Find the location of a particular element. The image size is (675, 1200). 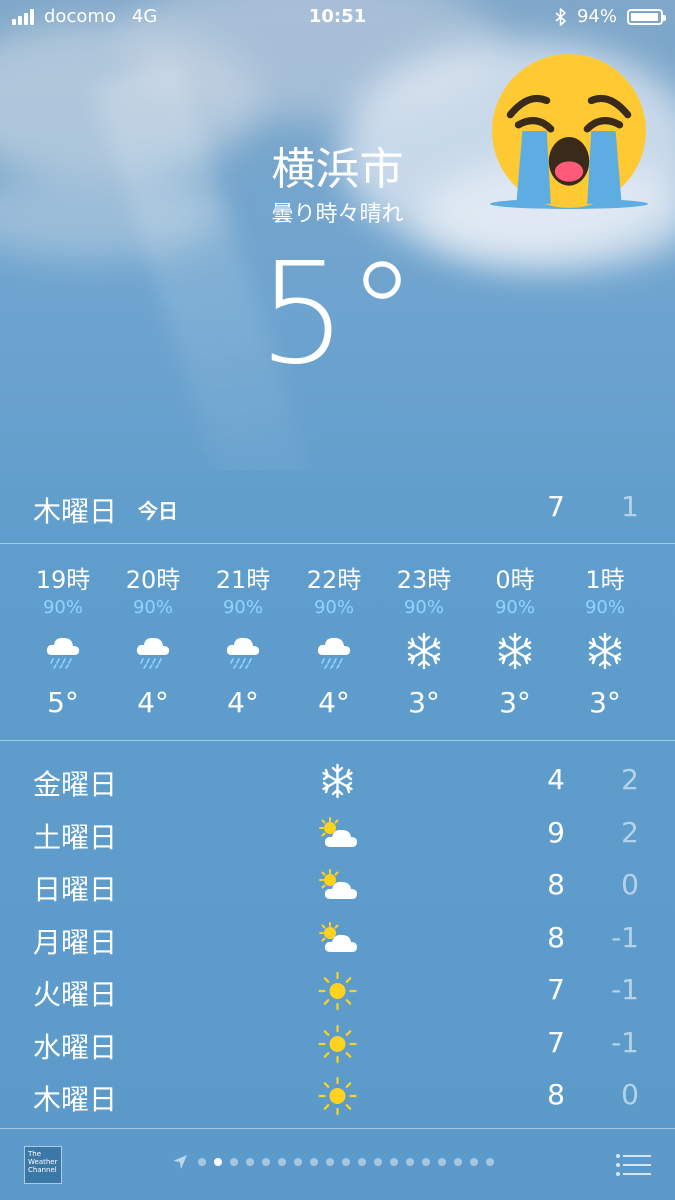

hourly-item: 19時 90% 5° is located at coordinates (63, 632).